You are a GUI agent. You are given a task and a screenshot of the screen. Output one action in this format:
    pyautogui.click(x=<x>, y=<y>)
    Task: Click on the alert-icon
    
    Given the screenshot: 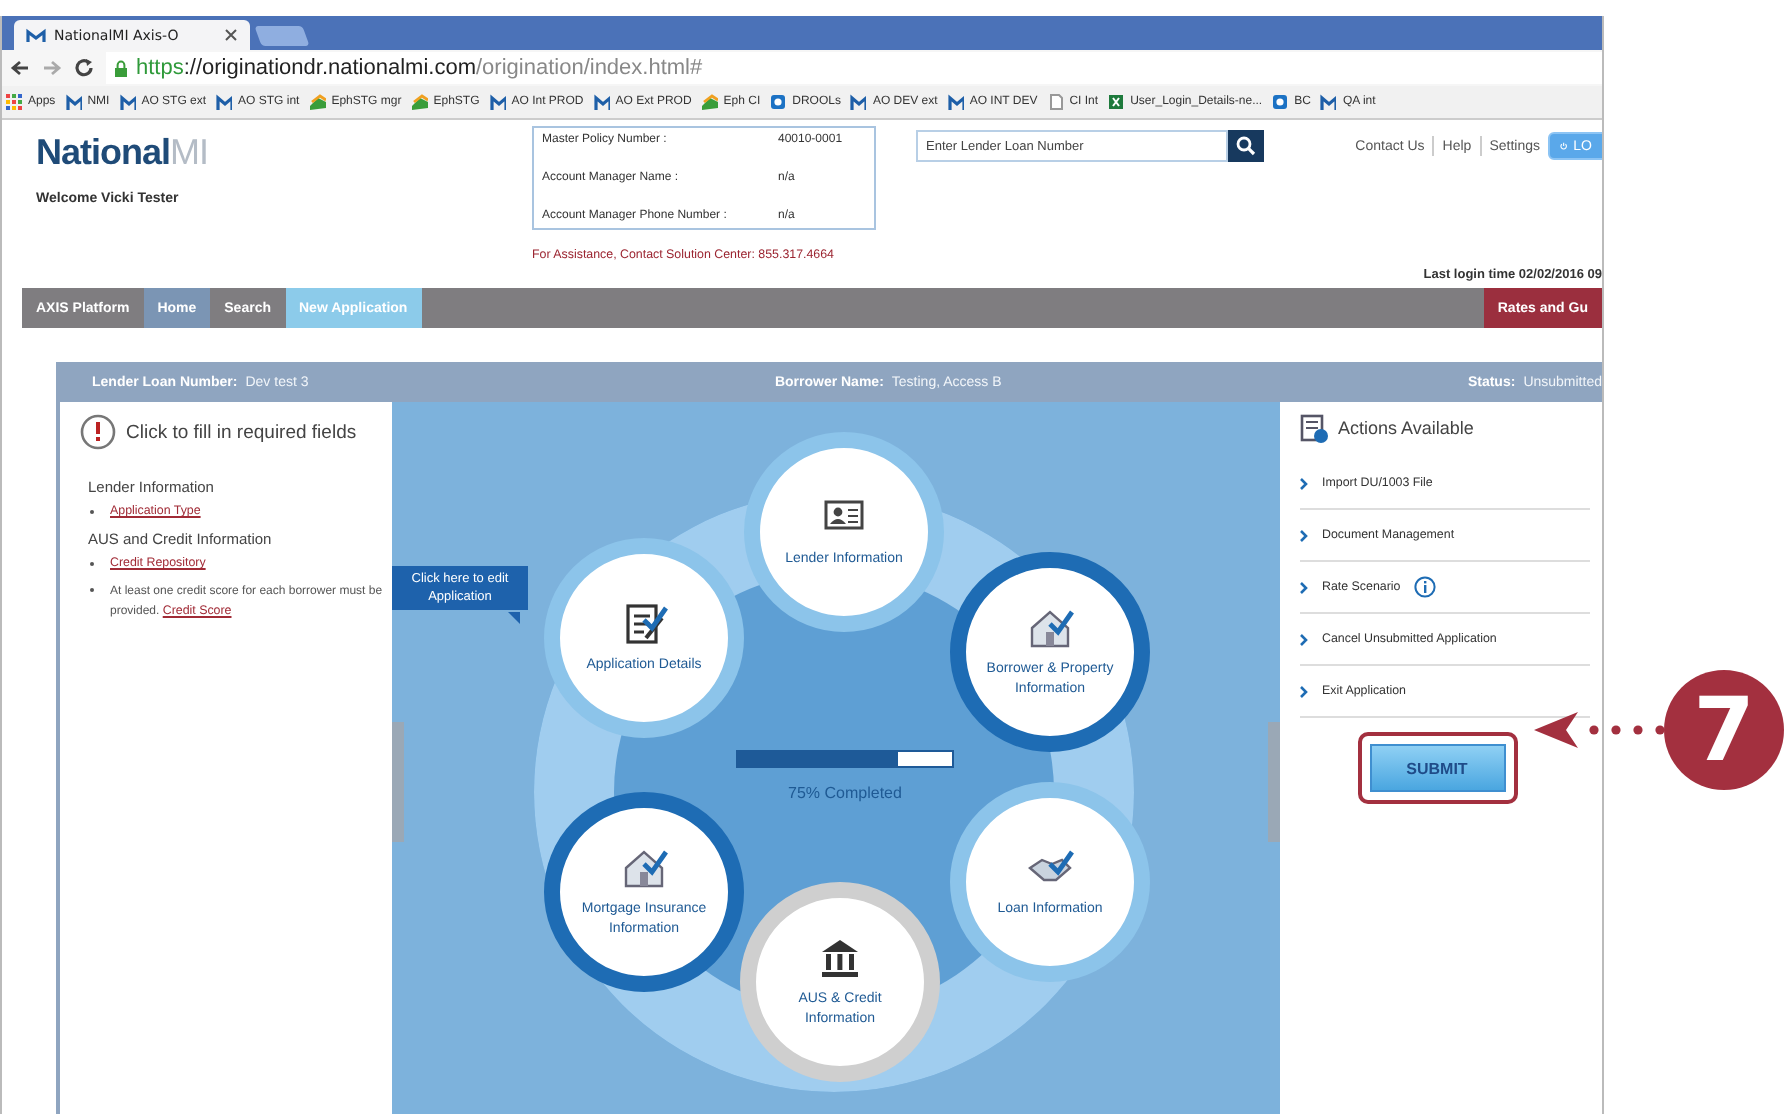 What is the action you would take?
    pyautogui.click(x=98, y=432)
    